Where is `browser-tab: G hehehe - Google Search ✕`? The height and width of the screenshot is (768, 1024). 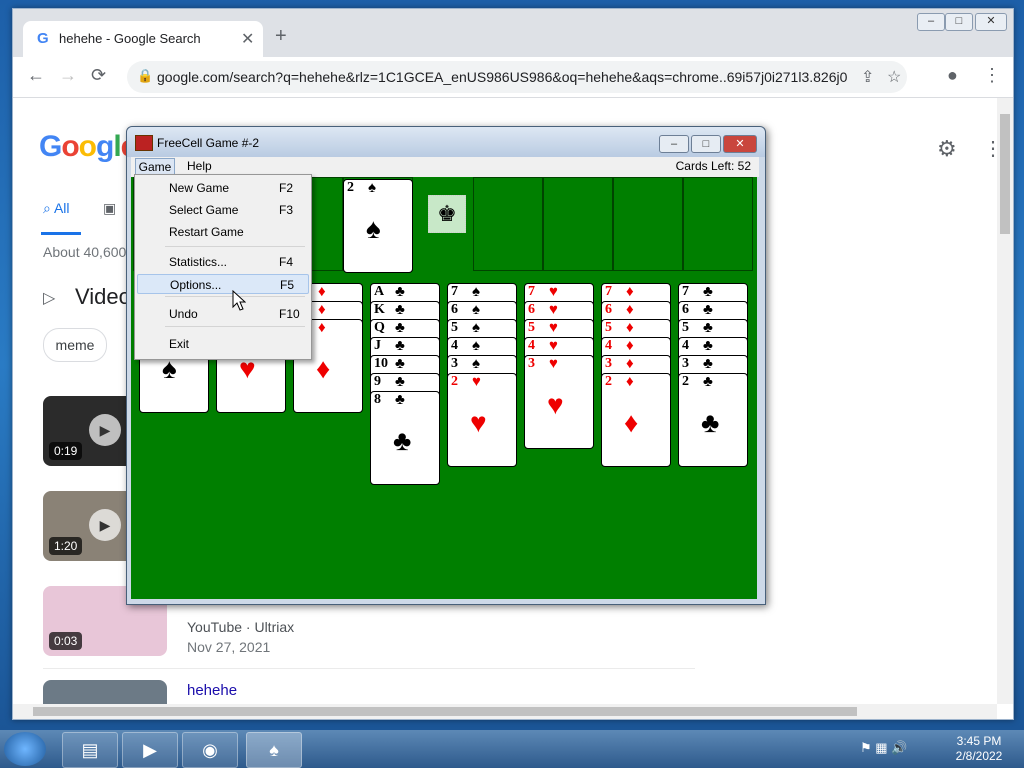 browser-tab: G hehehe - Google Search ✕ is located at coordinates (143, 39).